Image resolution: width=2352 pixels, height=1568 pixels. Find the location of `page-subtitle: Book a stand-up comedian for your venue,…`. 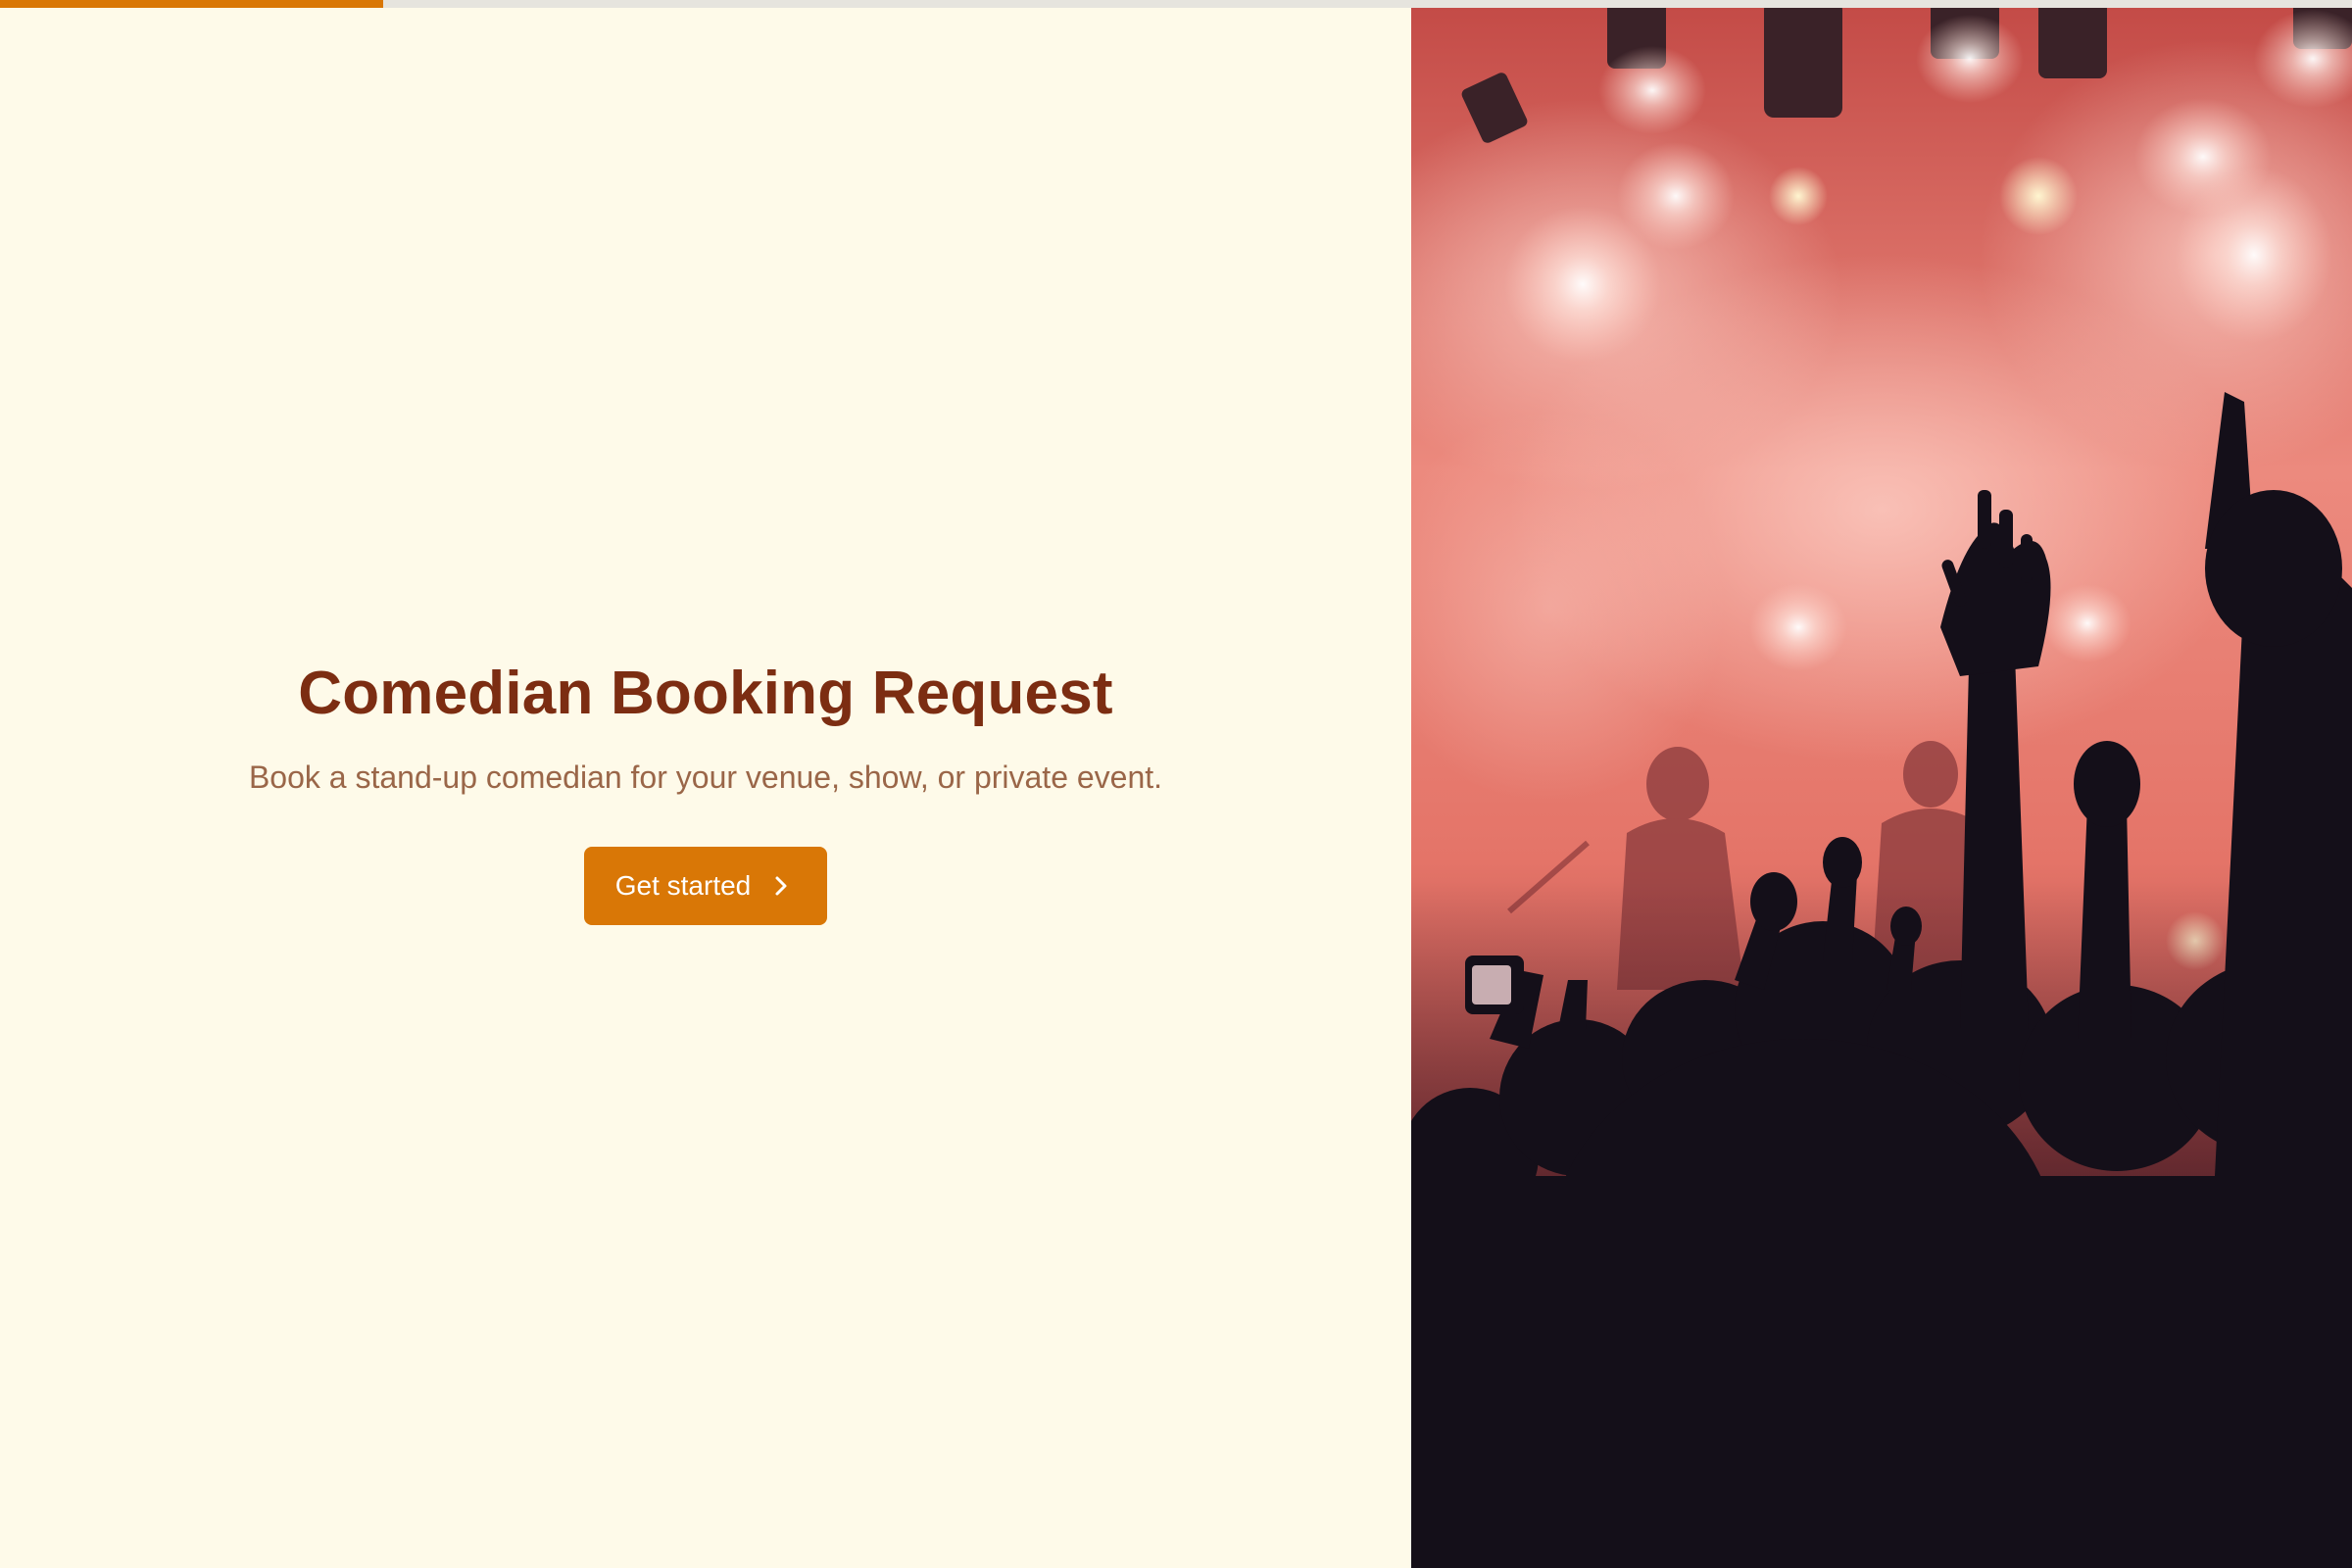

page-subtitle: Book a stand-up comedian for your venue,… is located at coordinates (705, 777).